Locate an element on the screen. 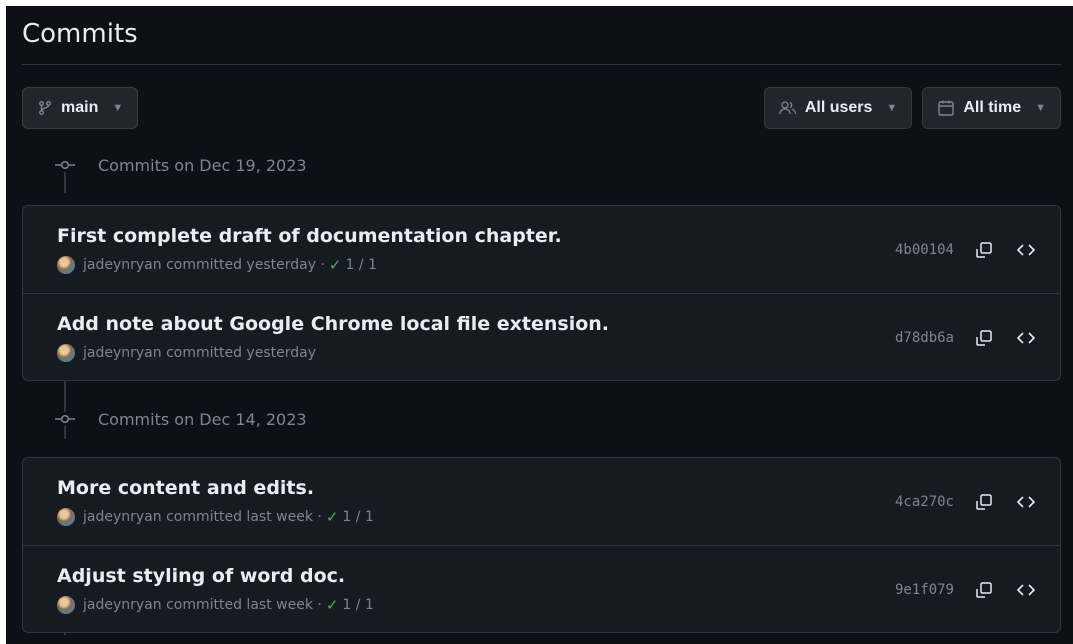 The image size is (1073, 644). commit-actions: 4ca270c is located at coordinates (966, 502).